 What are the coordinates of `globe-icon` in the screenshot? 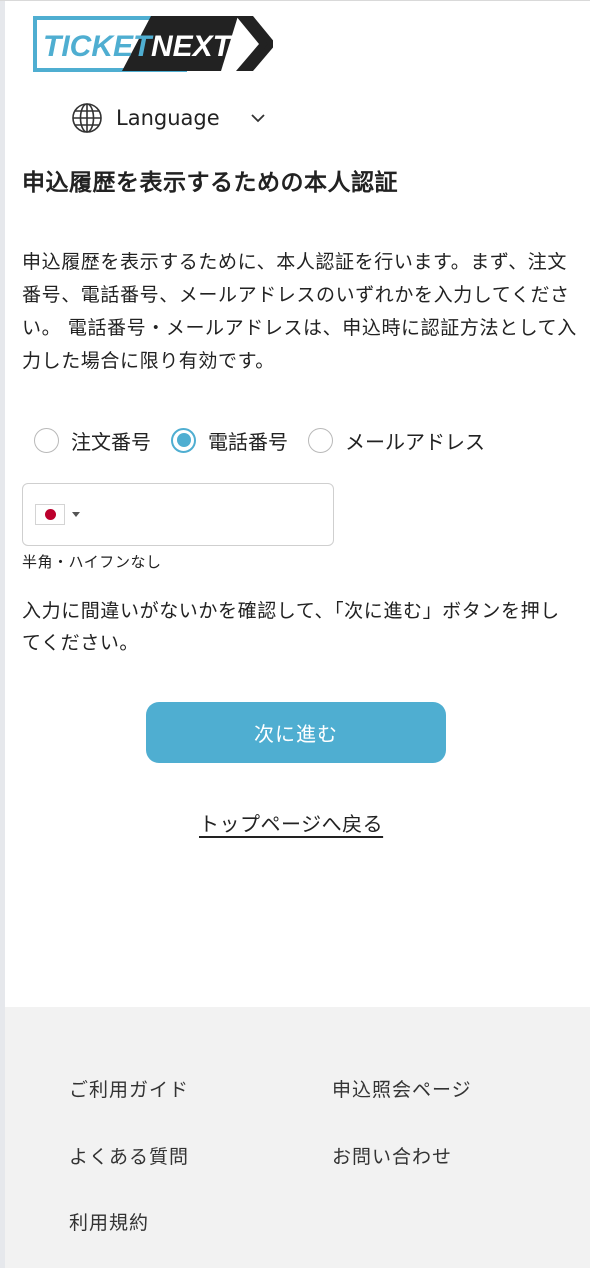 It's located at (87, 118).